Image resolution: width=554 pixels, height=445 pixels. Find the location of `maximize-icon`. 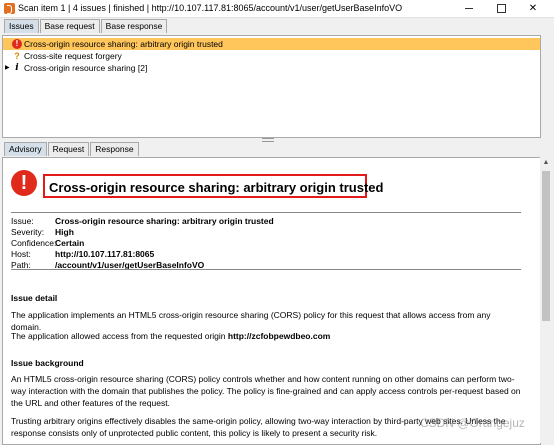

maximize-icon is located at coordinates (501, 8).